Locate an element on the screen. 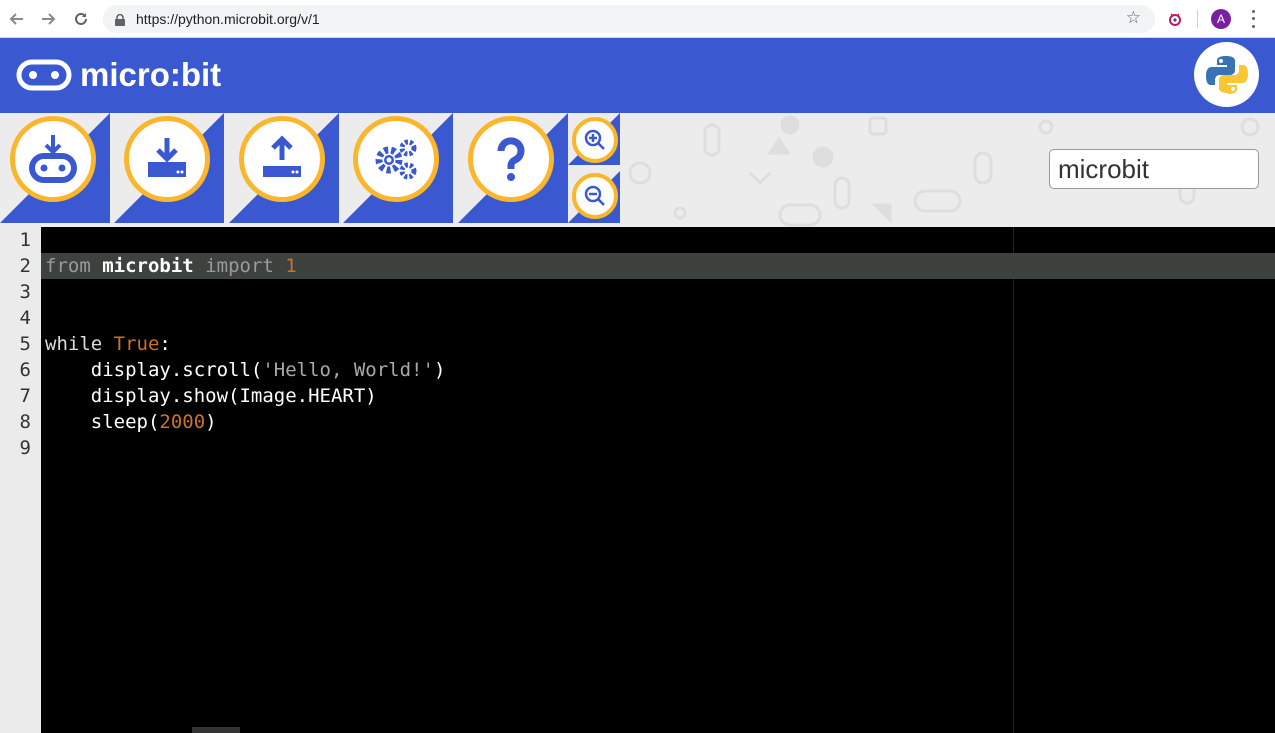  code-line: 1 is located at coordinates (637, 240).